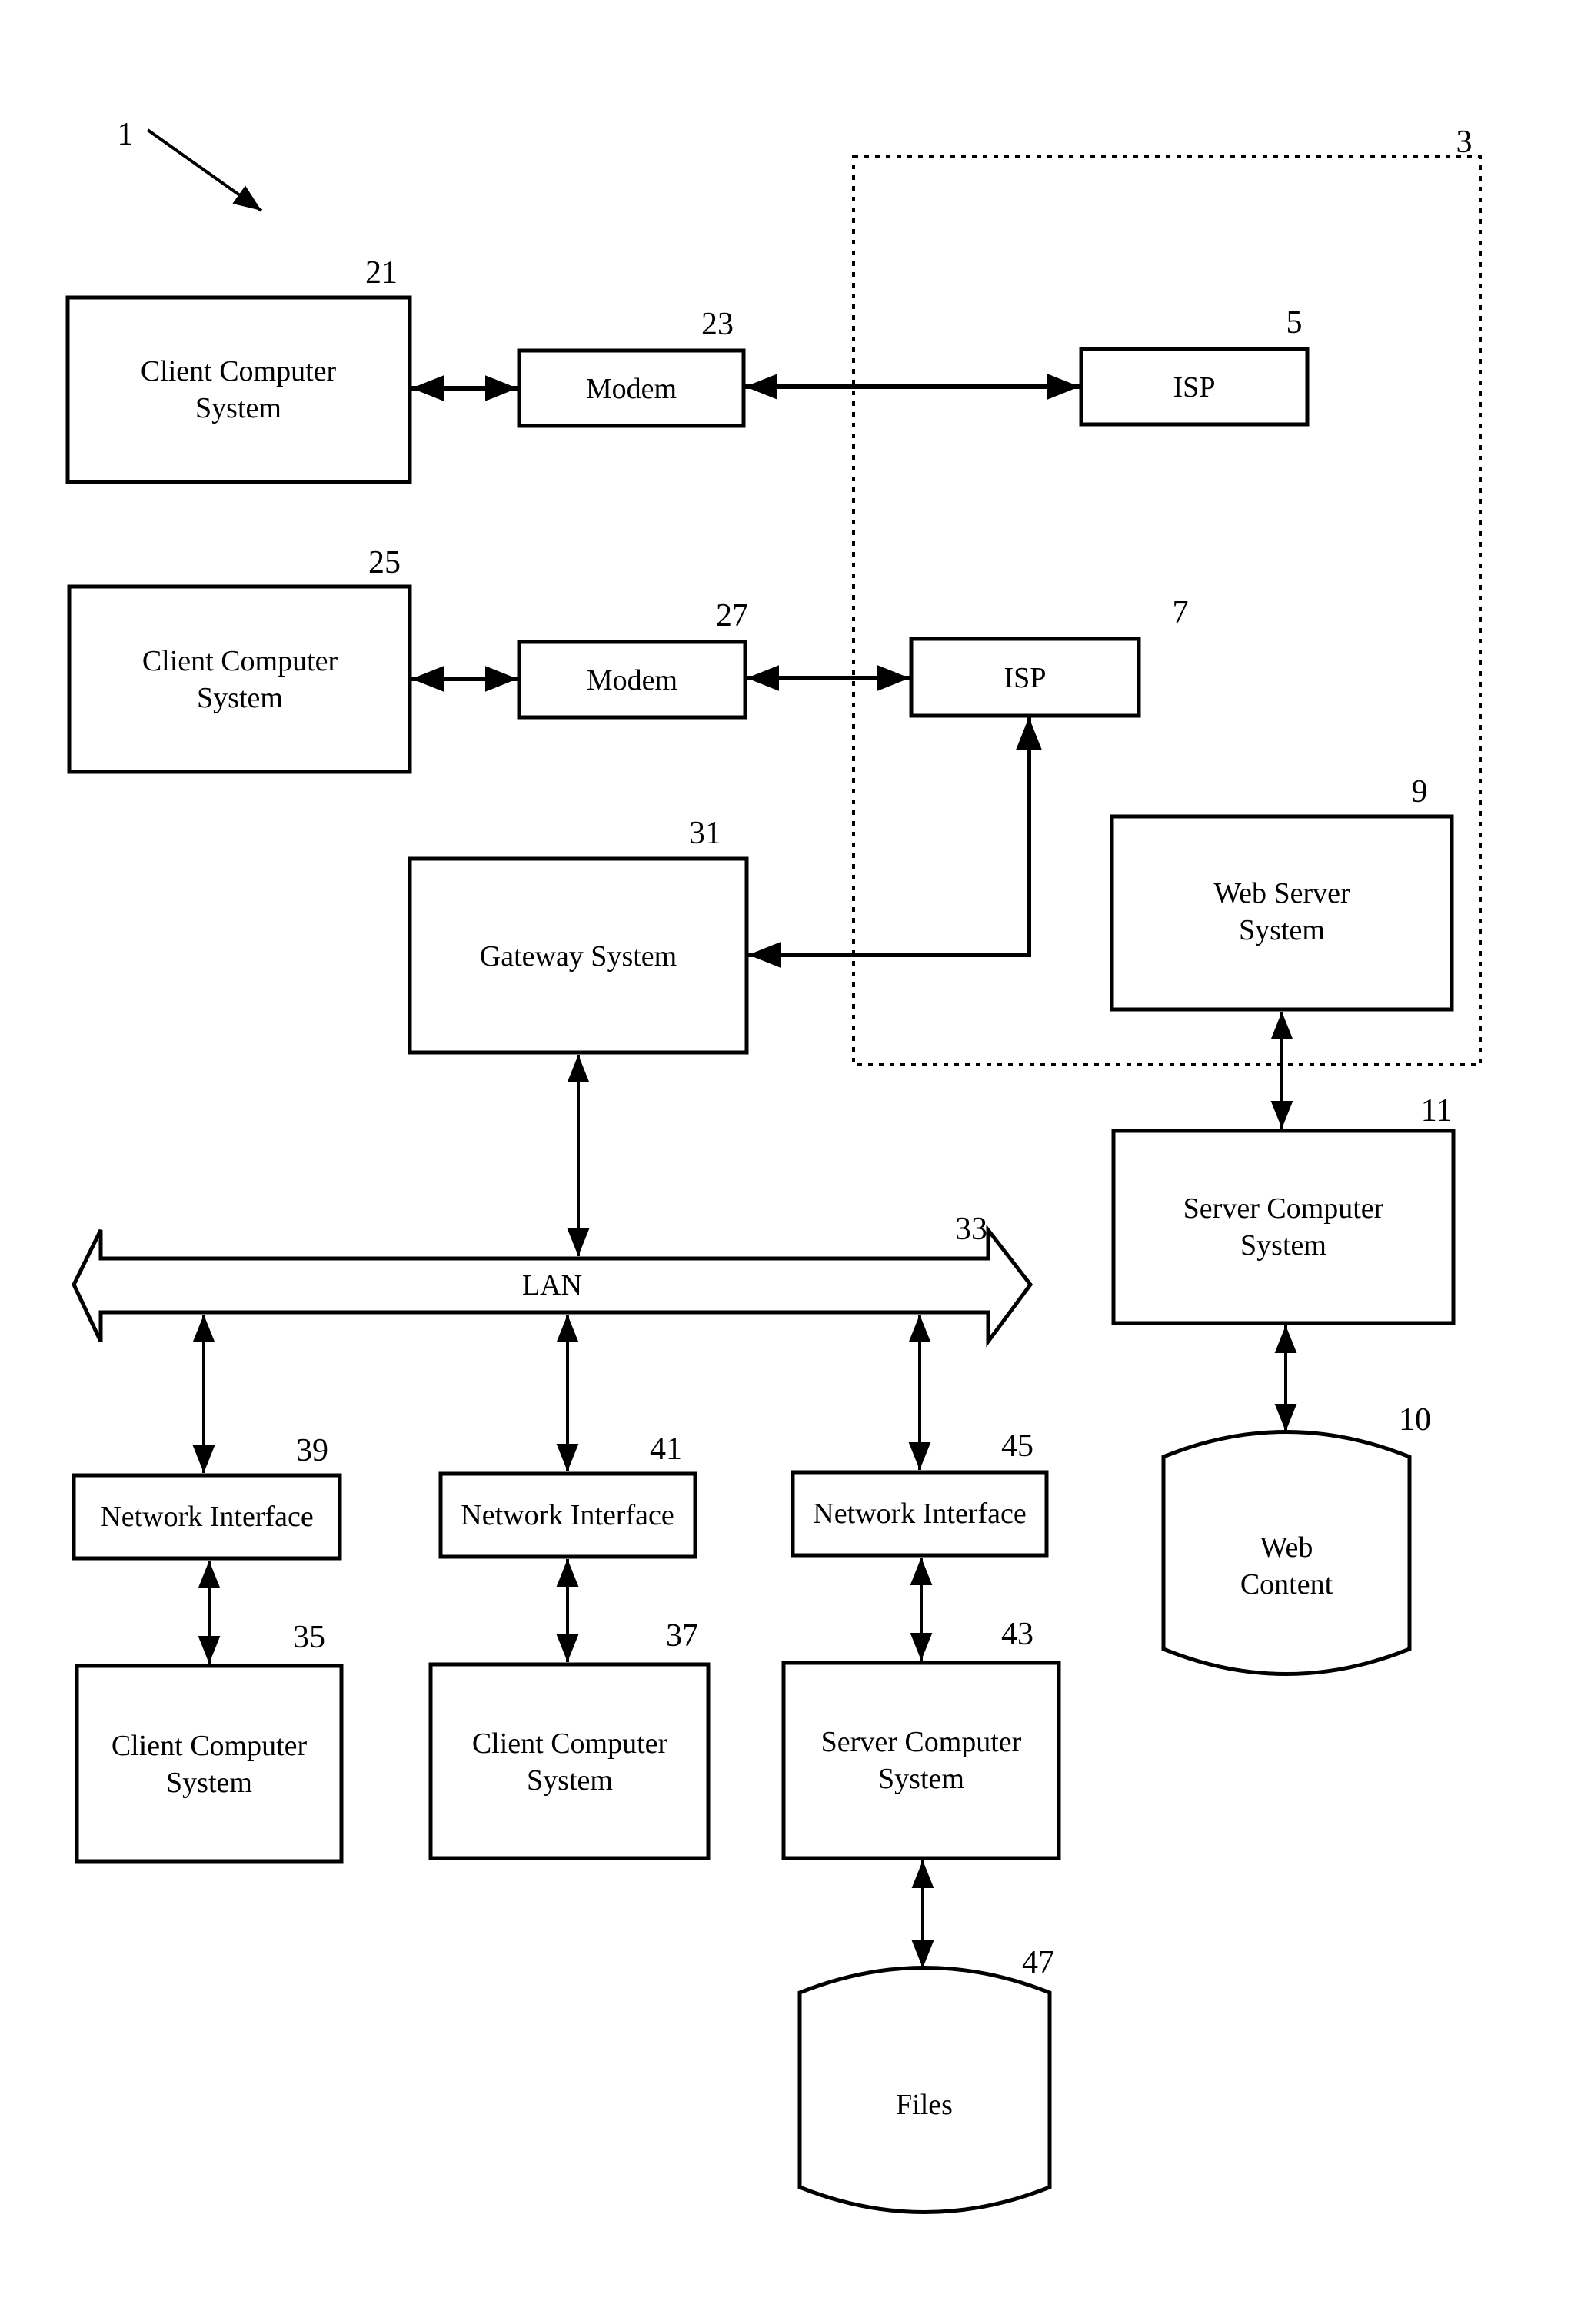 This screenshot has width=1591, height=2324. What do you see at coordinates (666, 1449) in the screenshot?
I see `ni-41-ref: 41` at bounding box center [666, 1449].